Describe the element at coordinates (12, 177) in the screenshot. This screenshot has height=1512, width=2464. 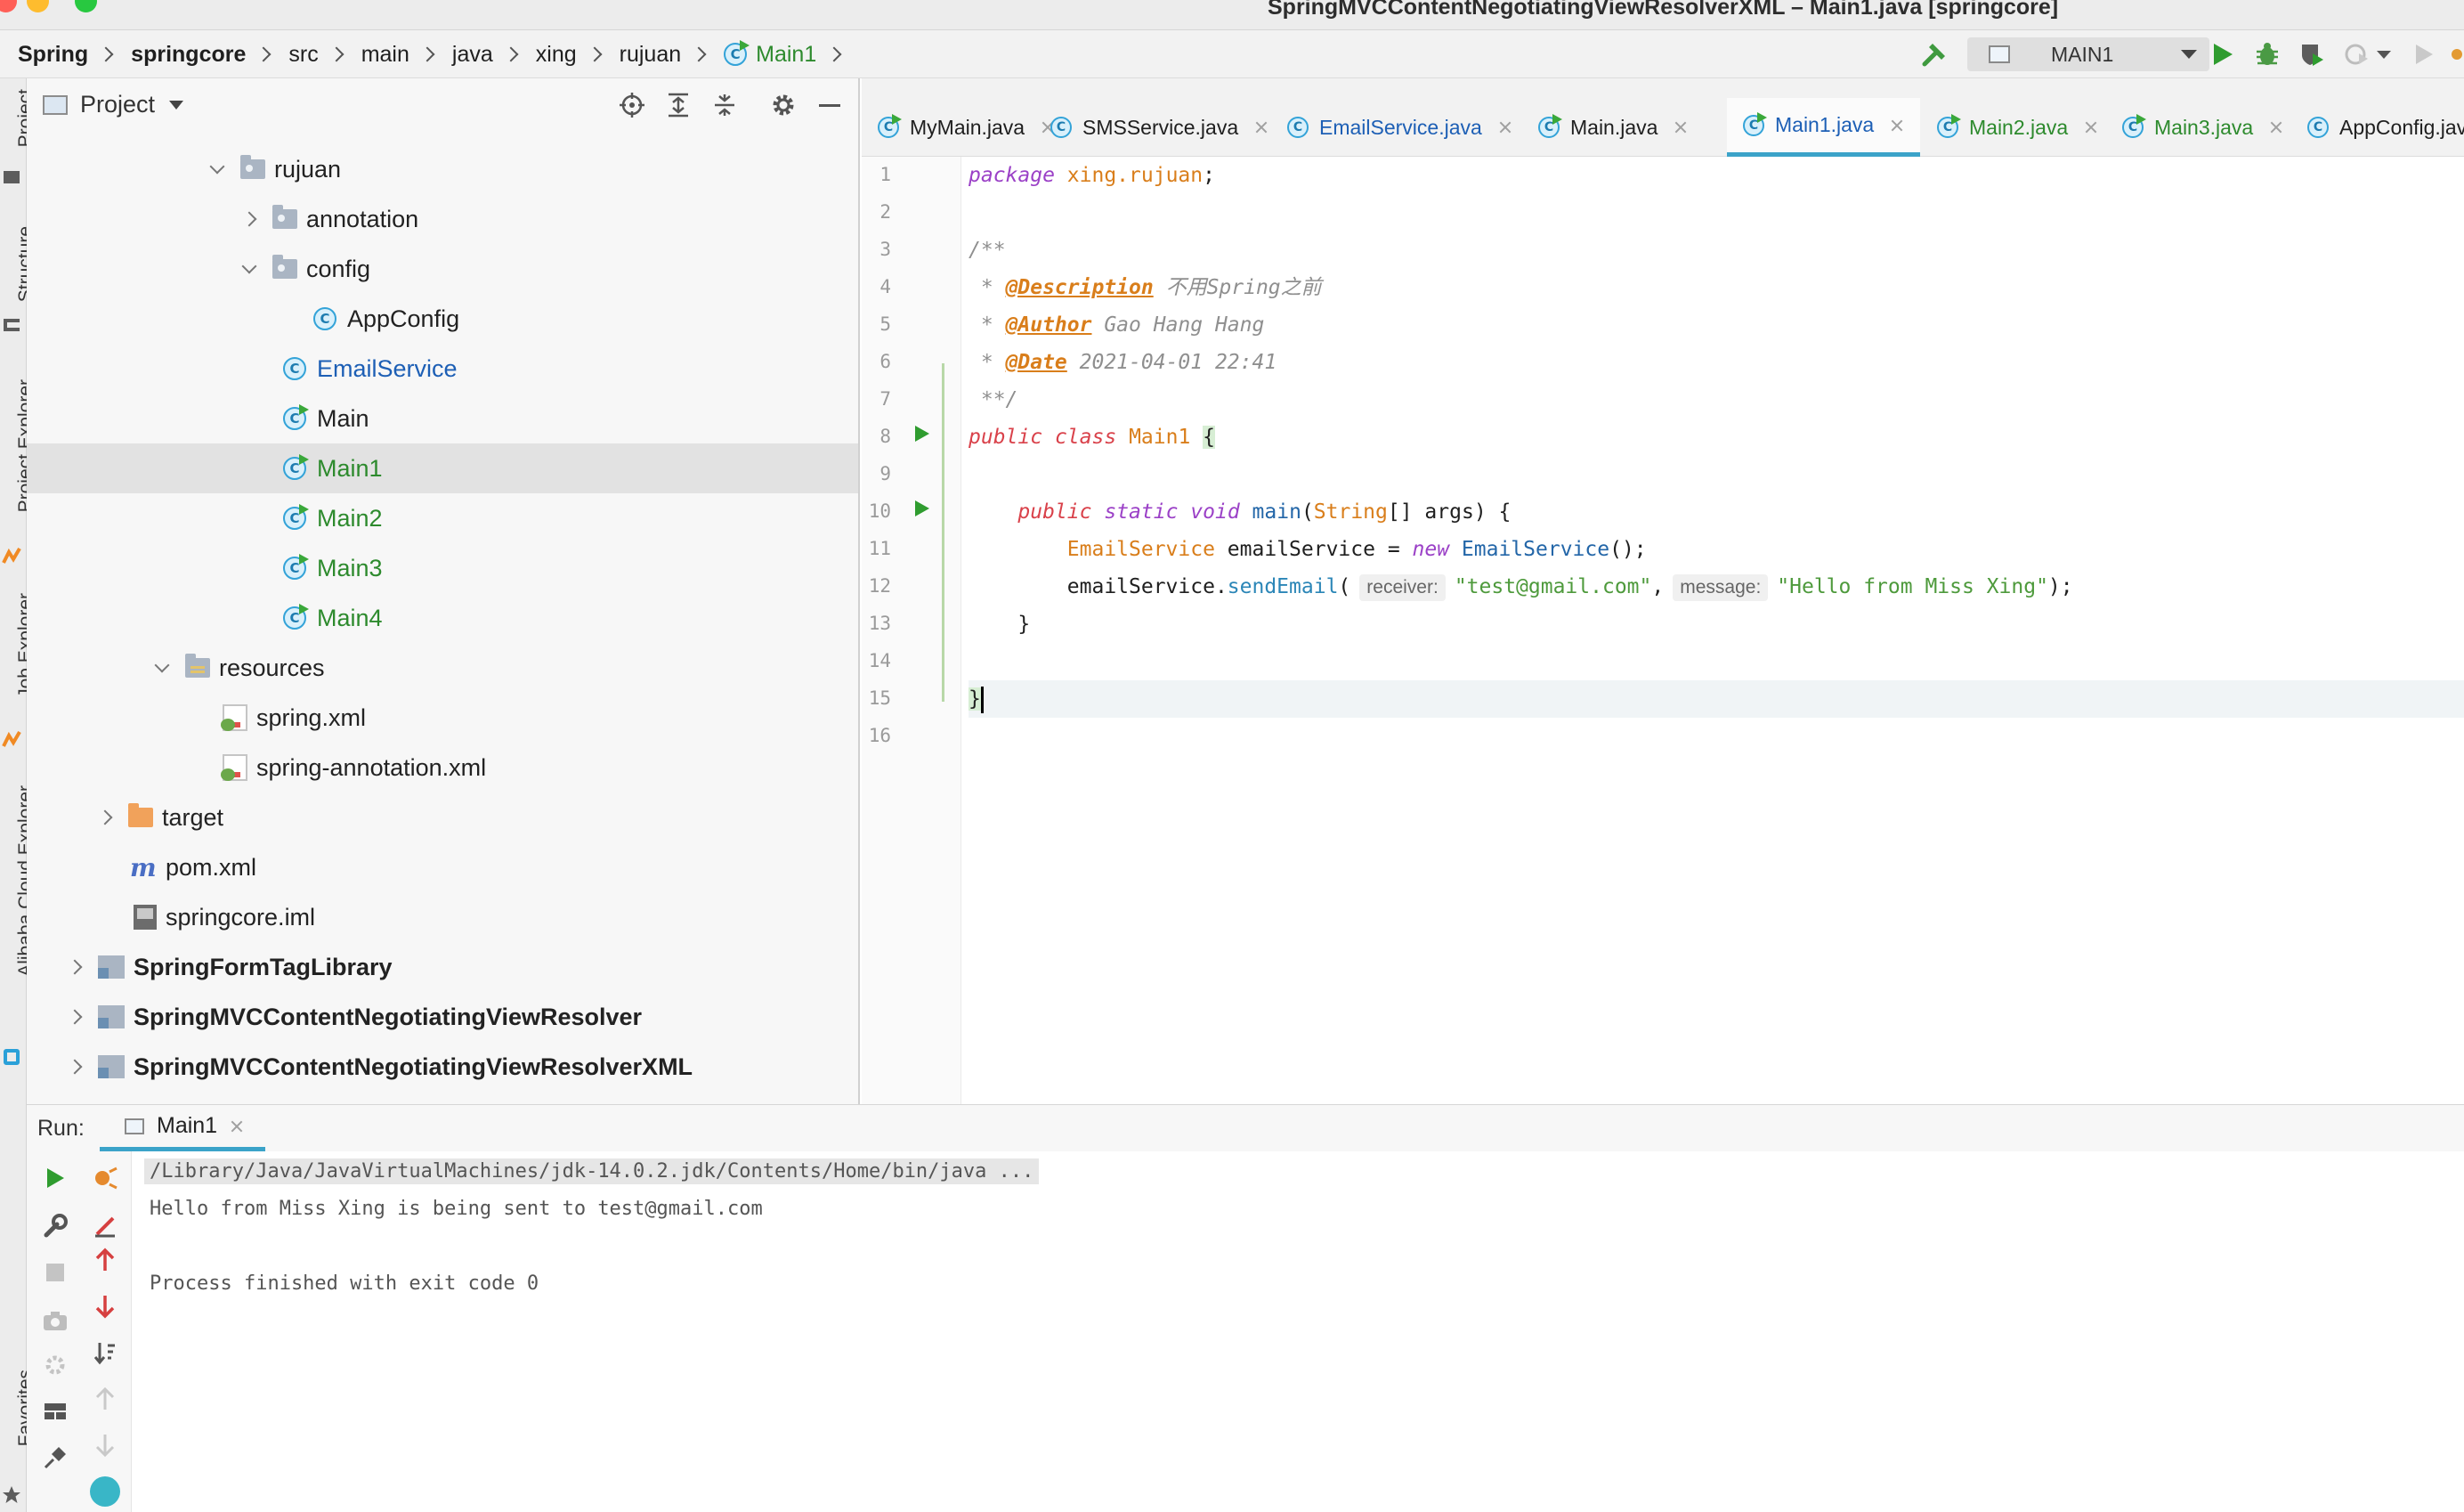
I see `folder-icon` at that location.